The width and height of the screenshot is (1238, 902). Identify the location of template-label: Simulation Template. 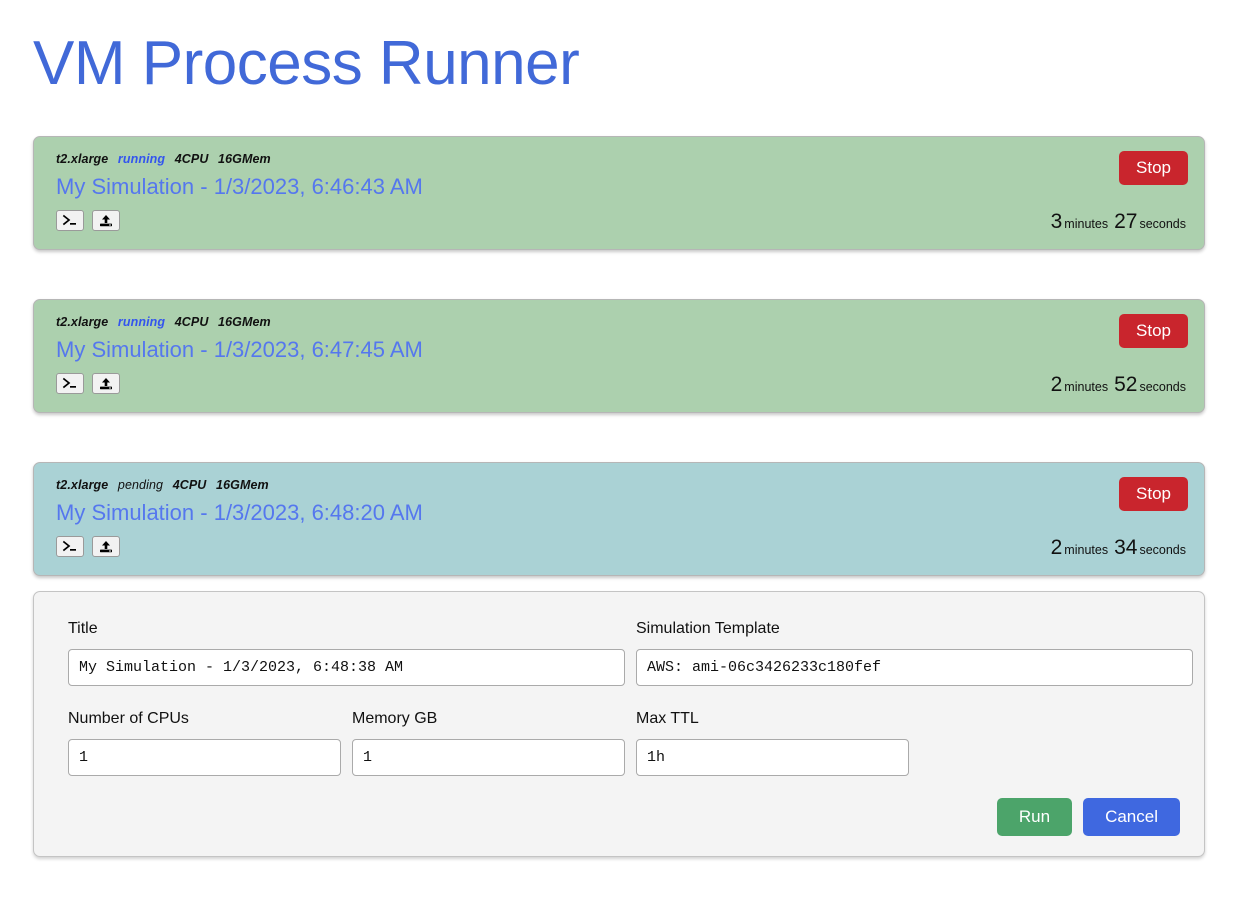
(708, 628).